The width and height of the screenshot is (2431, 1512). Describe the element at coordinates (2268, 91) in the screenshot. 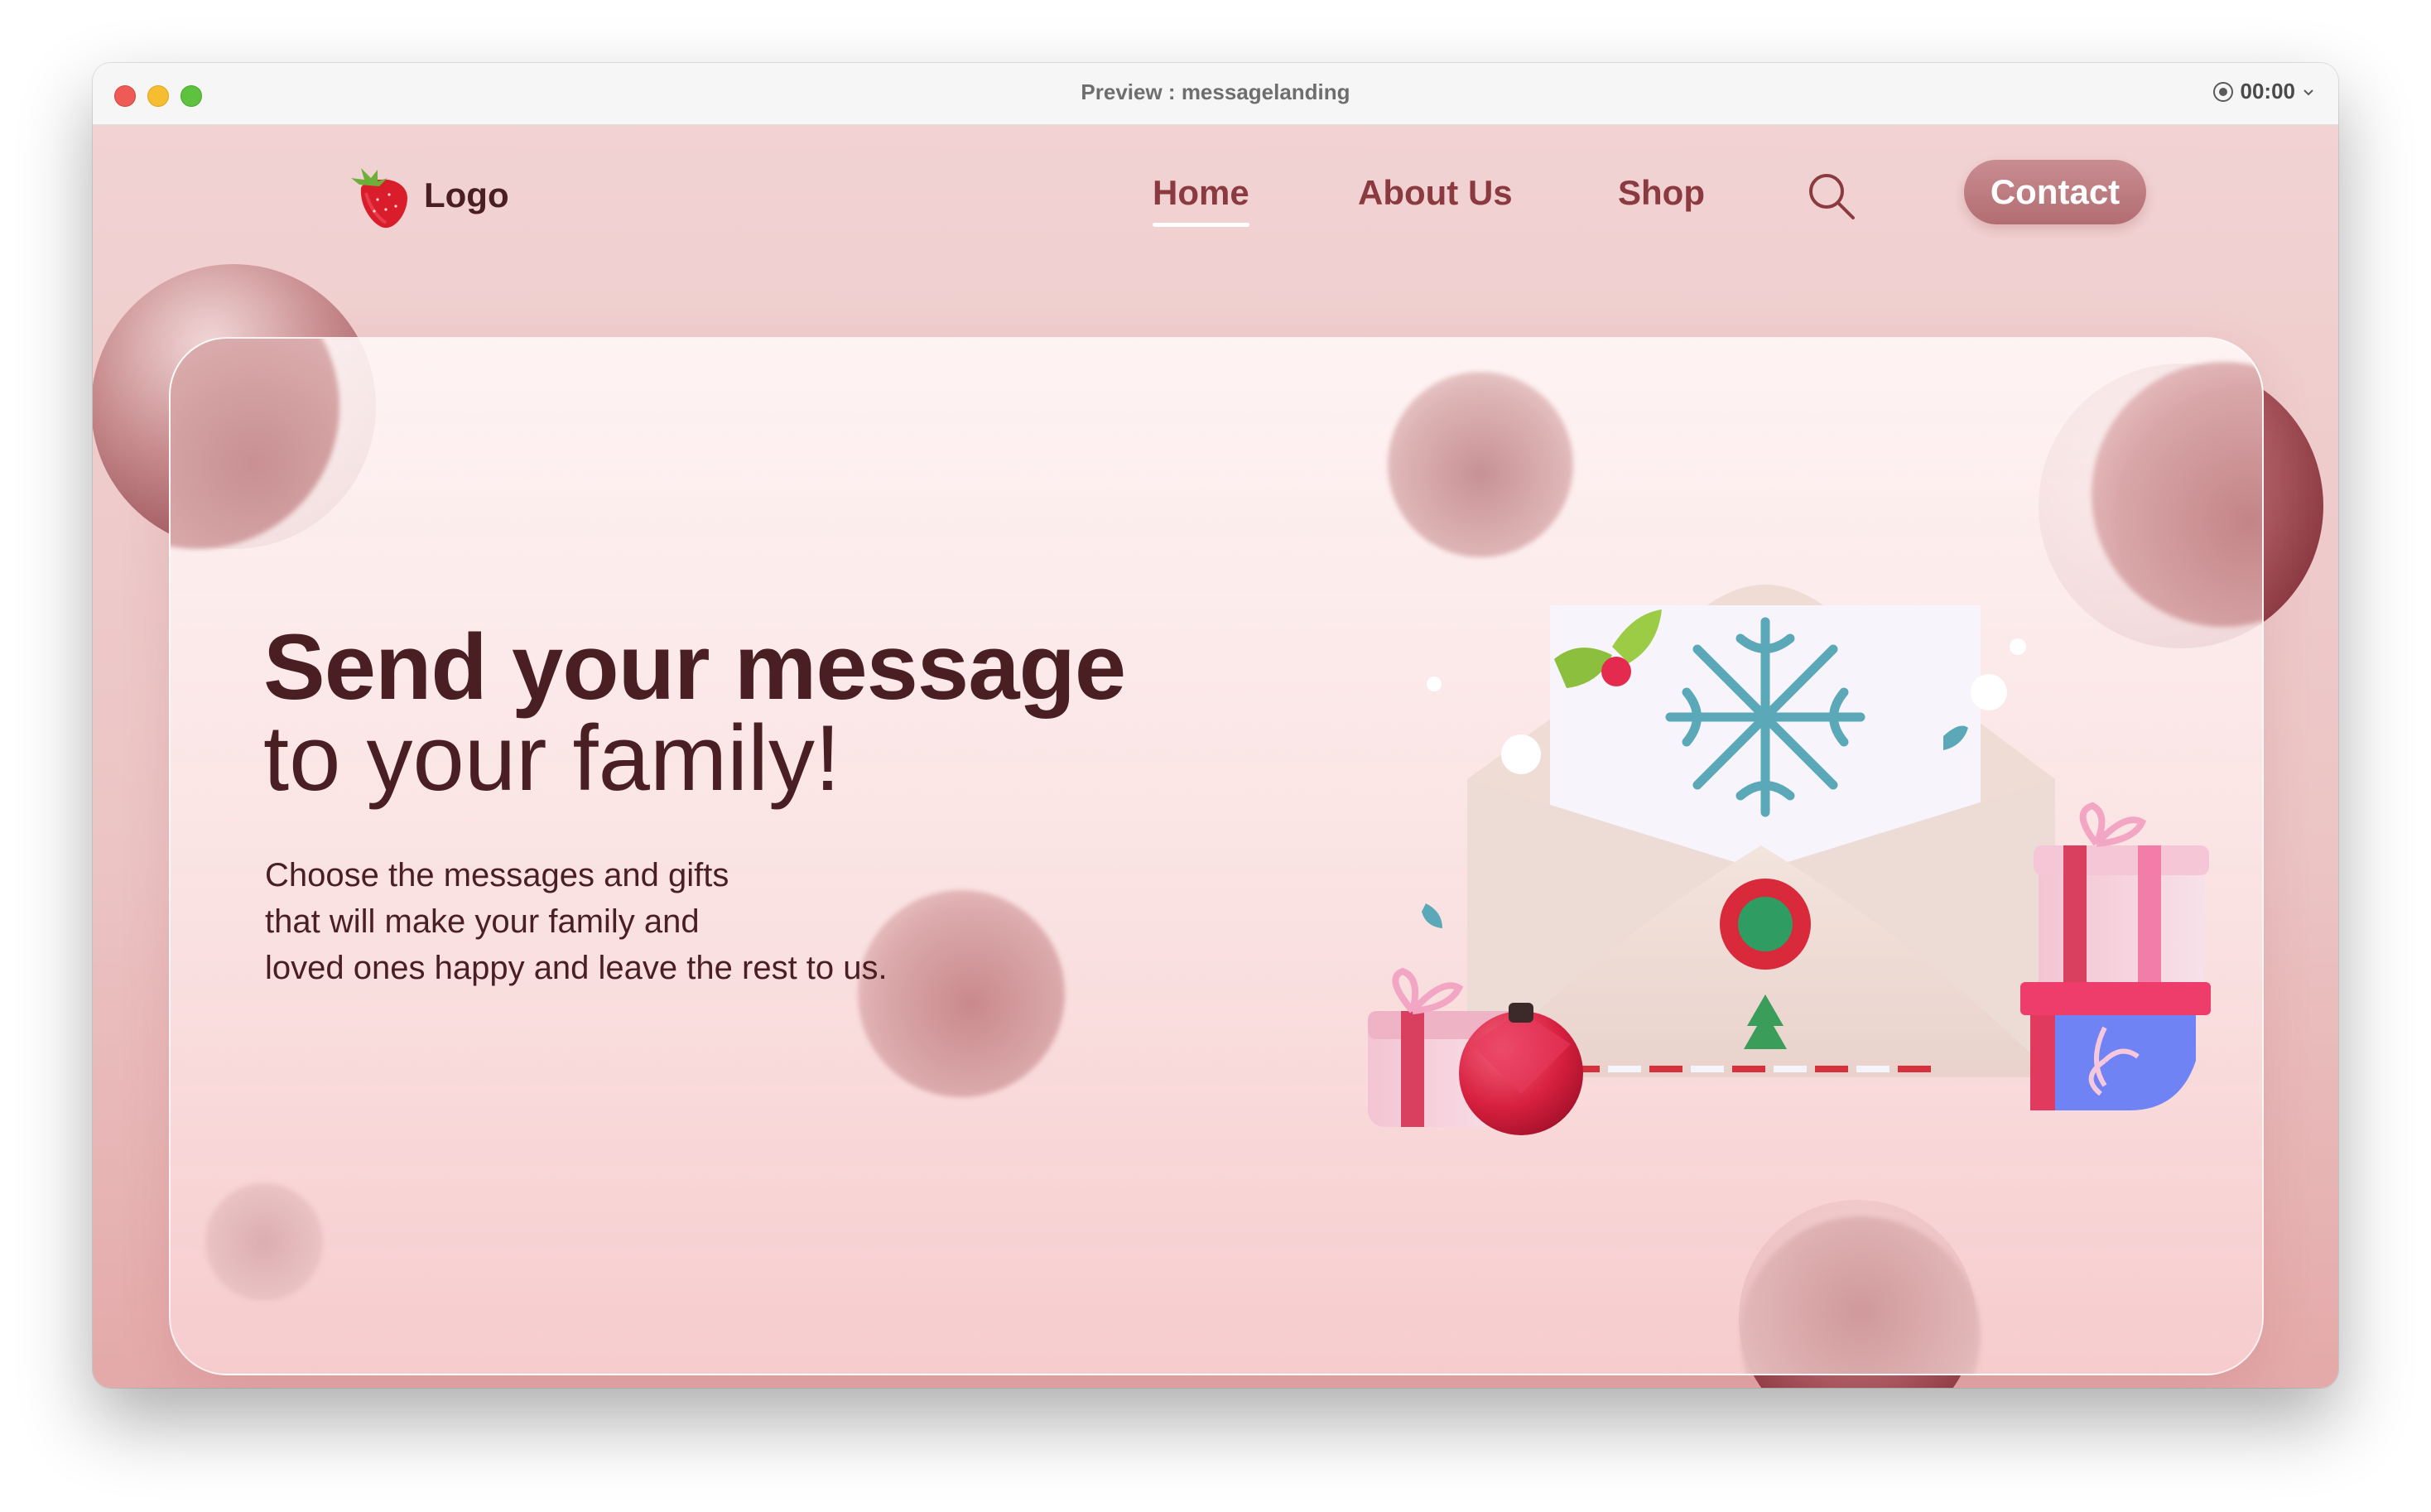

I see `recording-time: 00:00` at that location.